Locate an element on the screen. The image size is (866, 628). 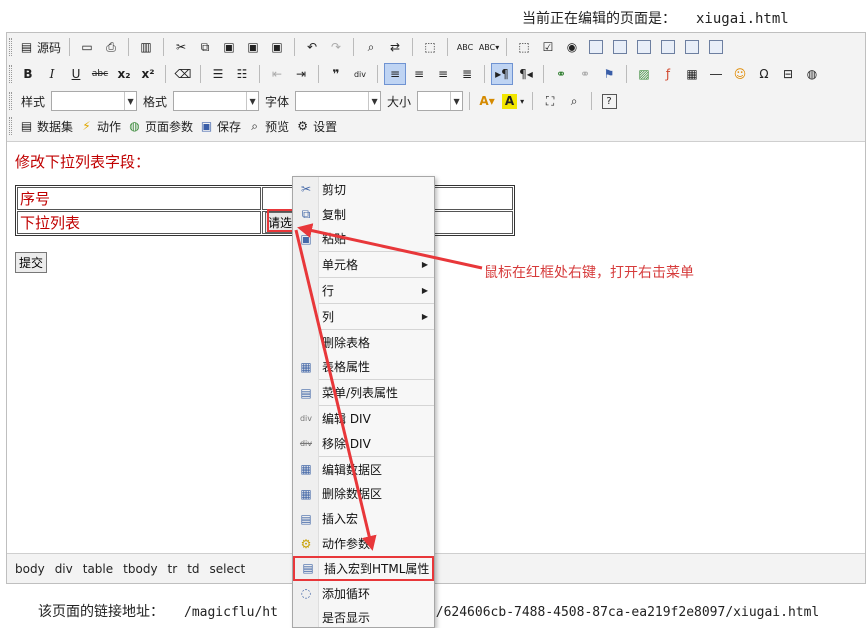
table-row: 下拉列表 请选 is located at coordinates (265, 222).